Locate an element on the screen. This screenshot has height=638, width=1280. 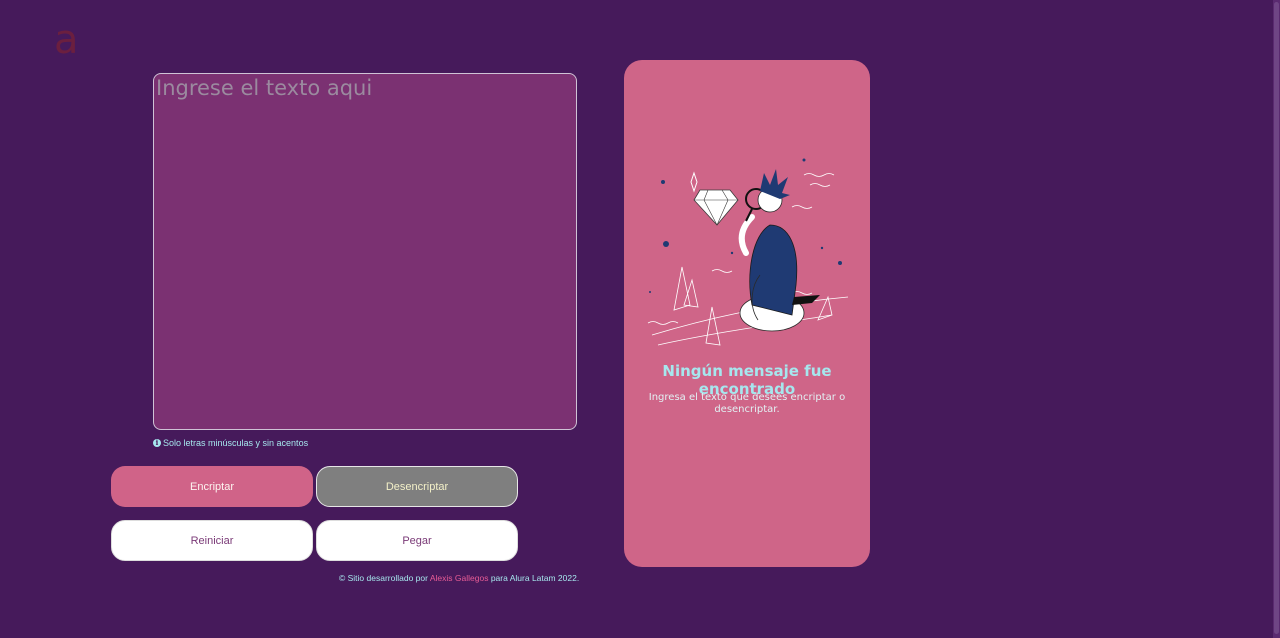
logo: a is located at coordinates (67, 40).